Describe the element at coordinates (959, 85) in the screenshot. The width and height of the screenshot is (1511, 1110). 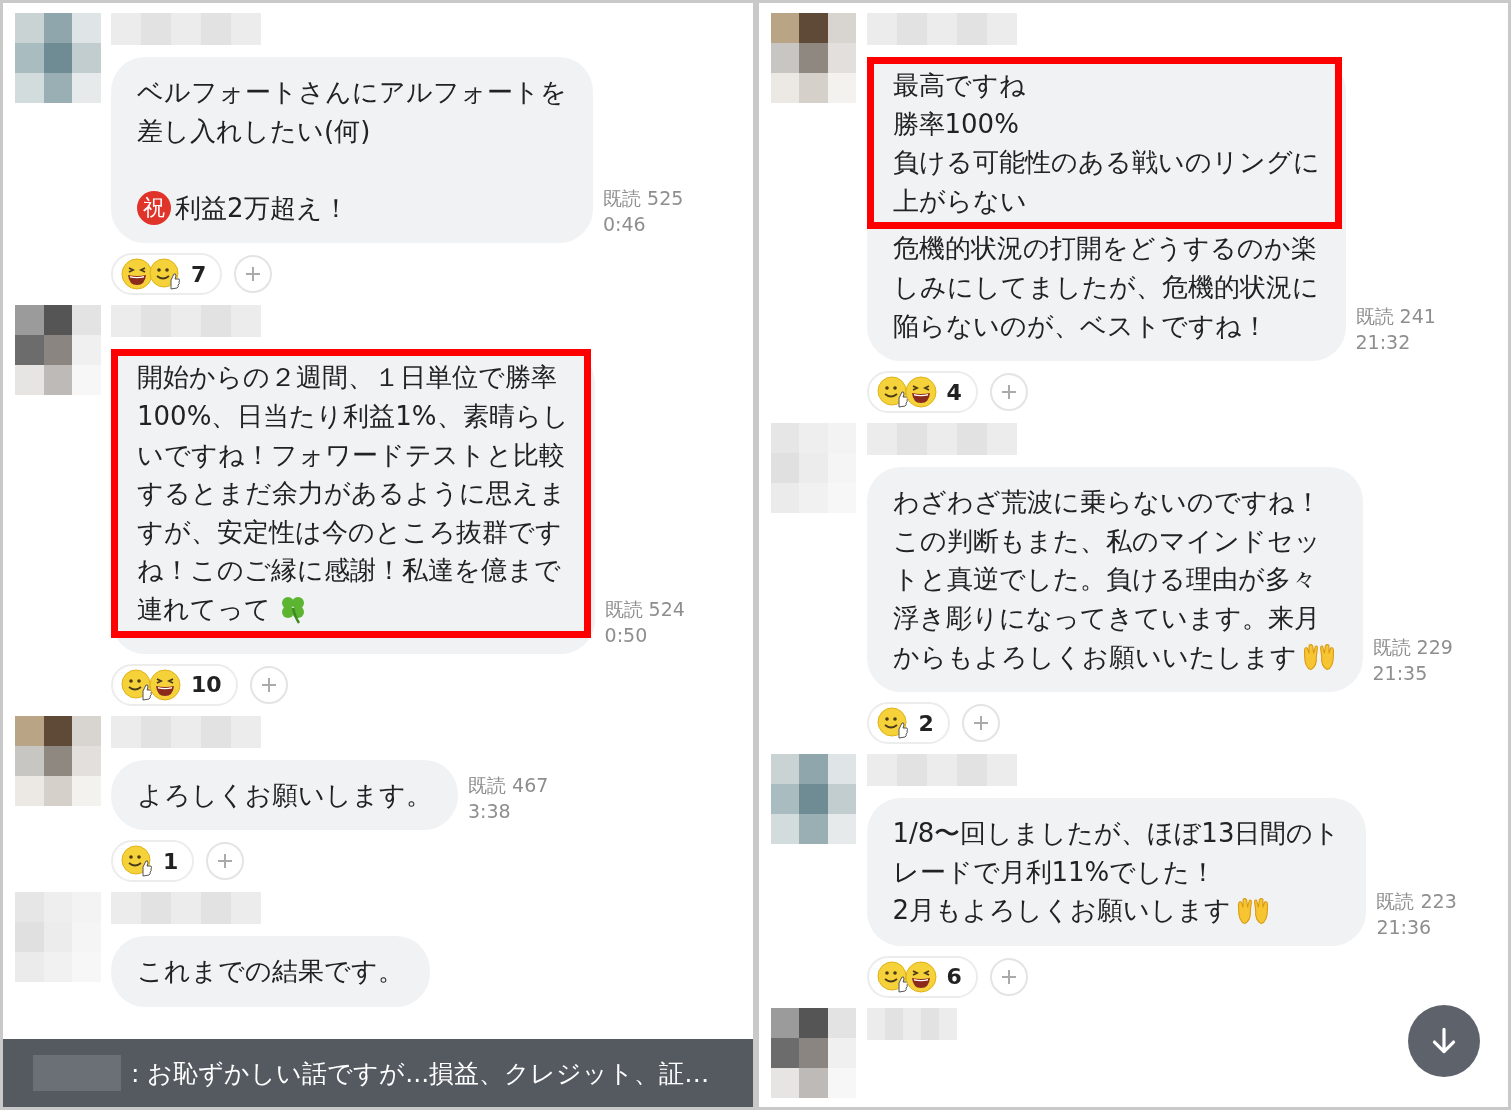
I see `message-line: 最高ですね` at that location.